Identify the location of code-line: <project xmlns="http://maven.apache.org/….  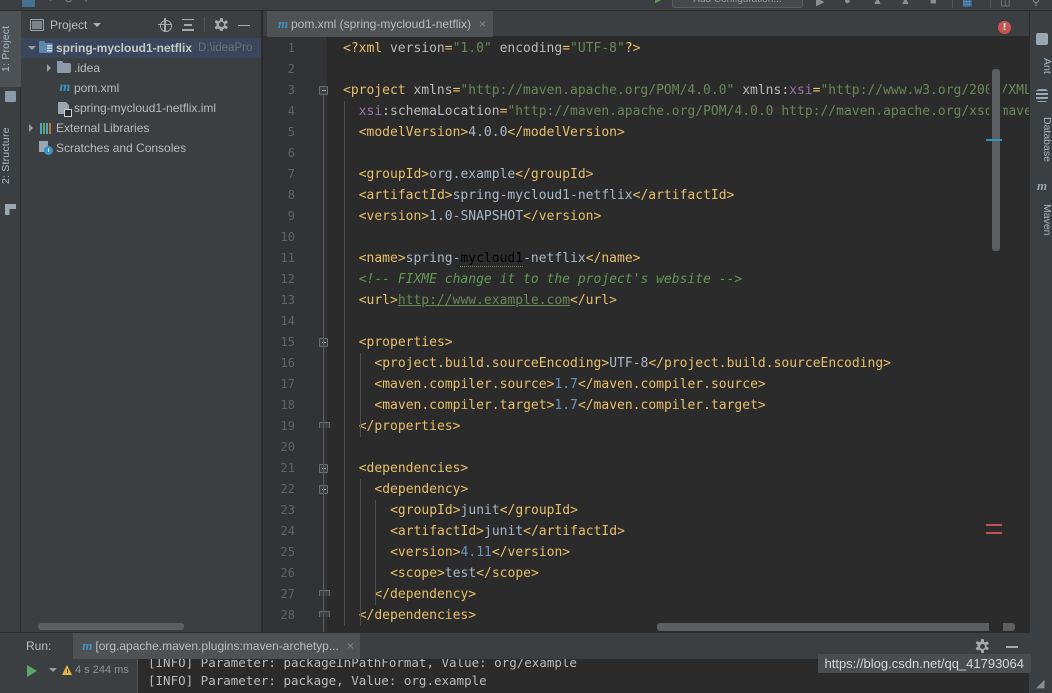
(697, 90).